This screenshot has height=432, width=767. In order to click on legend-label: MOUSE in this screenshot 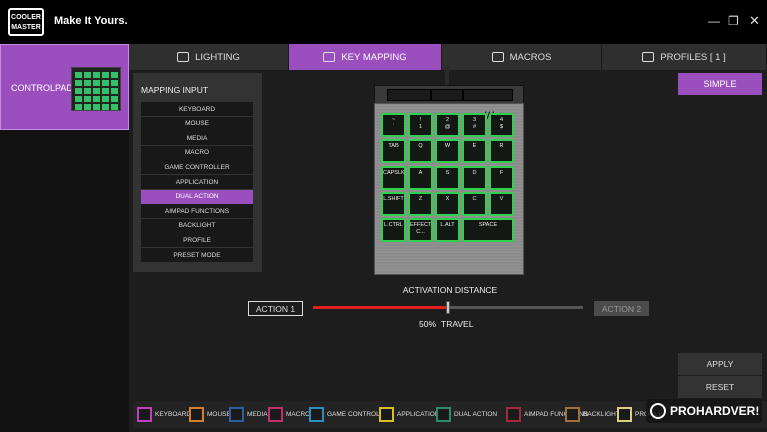, I will do `click(219, 414)`.